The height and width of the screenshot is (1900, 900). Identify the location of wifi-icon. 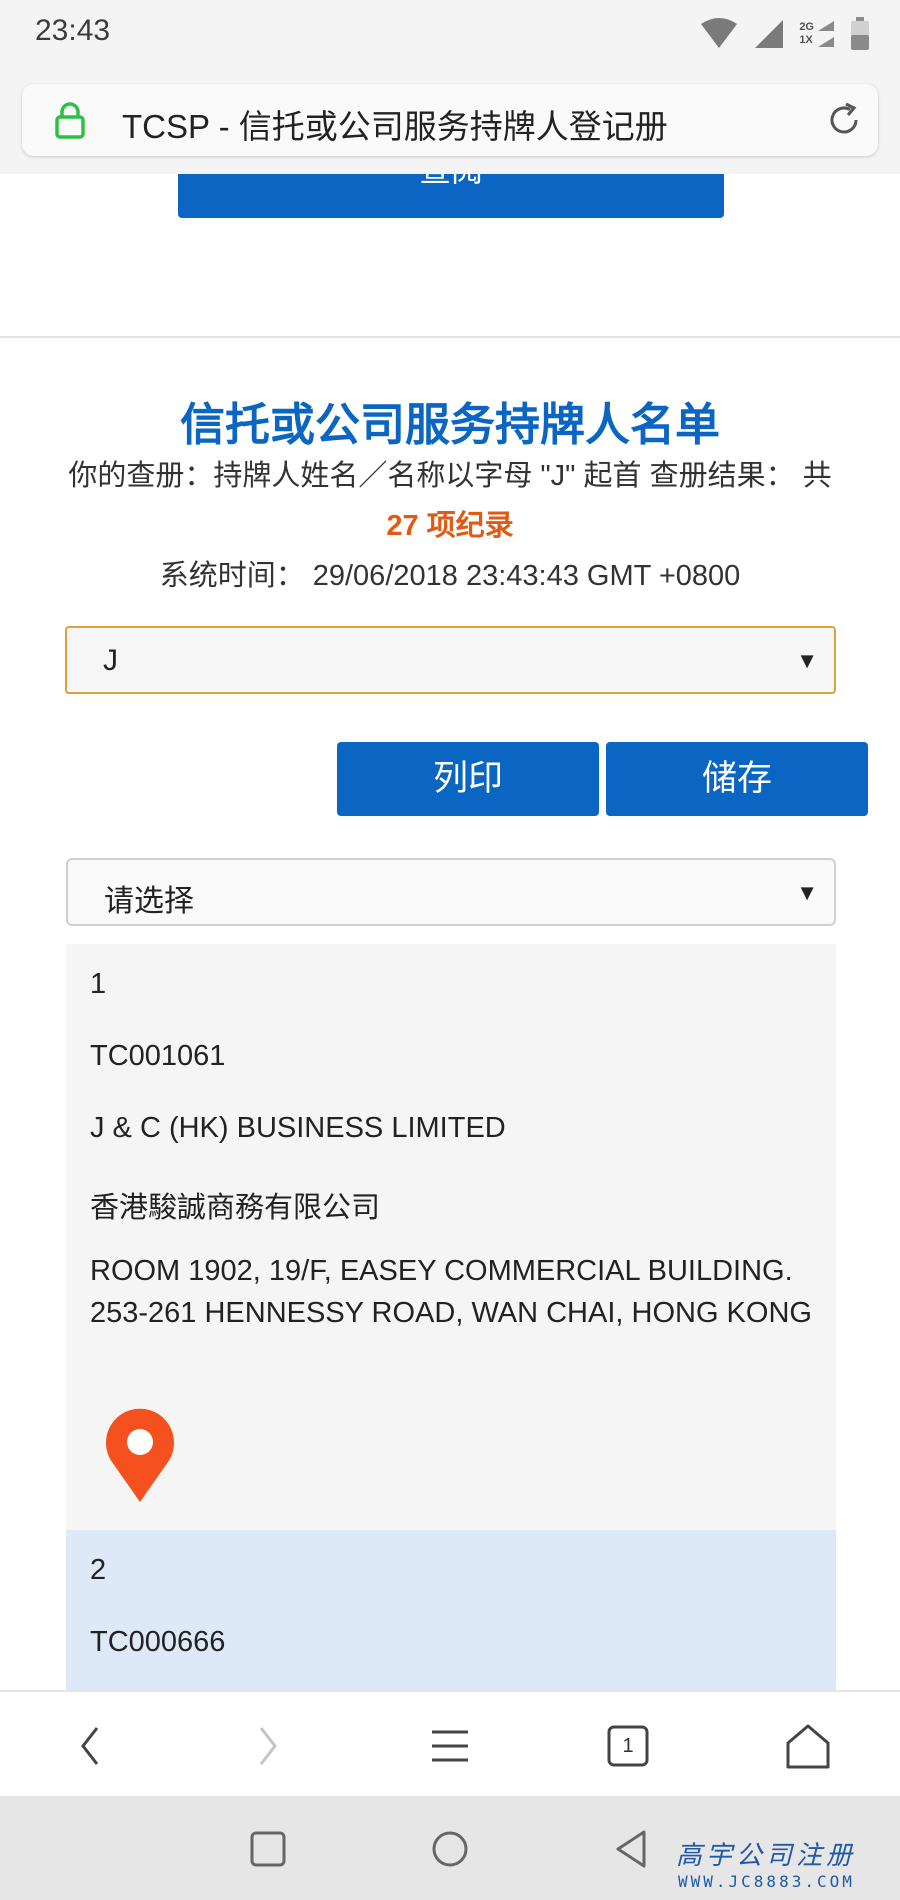
(719, 33).